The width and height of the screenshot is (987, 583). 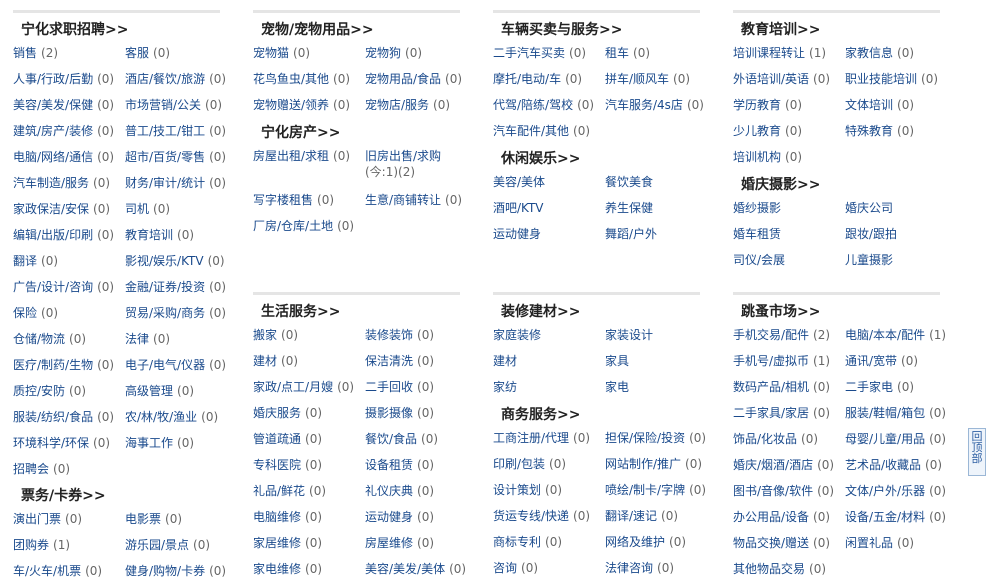 I want to click on category-item: 摩托/电动/车 (0), so click(x=537, y=79).